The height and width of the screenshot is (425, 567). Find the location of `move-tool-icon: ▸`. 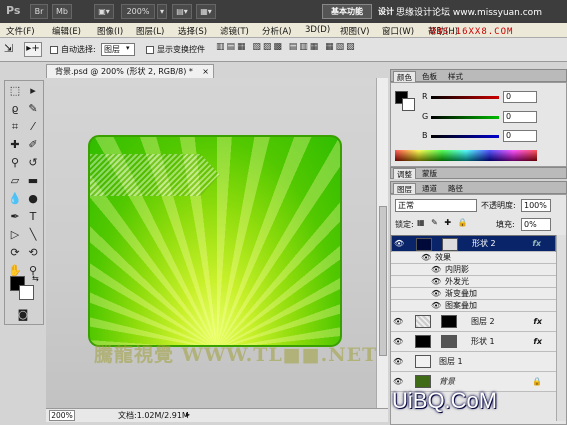

move-tool-icon: ▸ is located at coordinates (33, 91).